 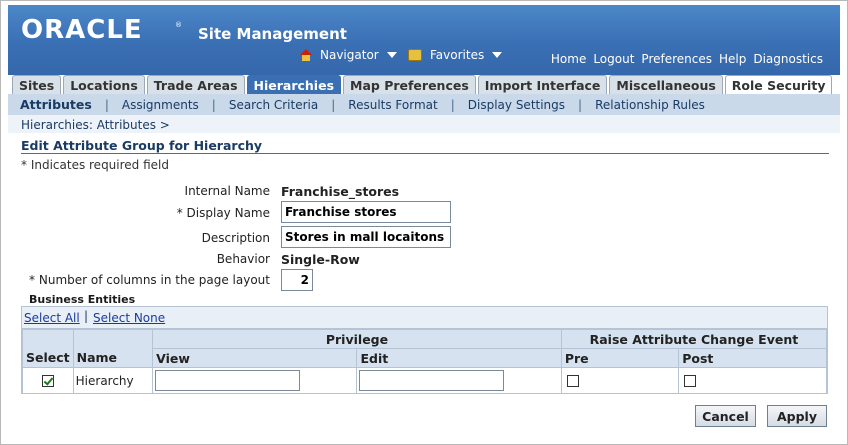 I want to click on favorites-label: Favorites, so click(x=457, y=55).